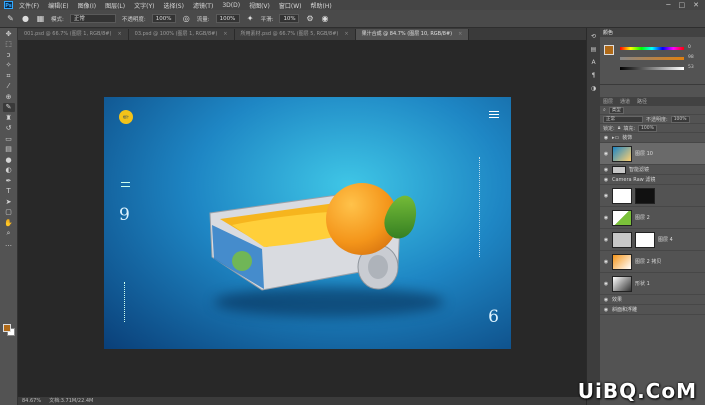 Image resolution: width=705 pixels, height=405 pixels. What do you see at coordinates (290, 5) in the screenshot?
I see `menu-window: 窗口(W)` at bounding box center [290, 5].